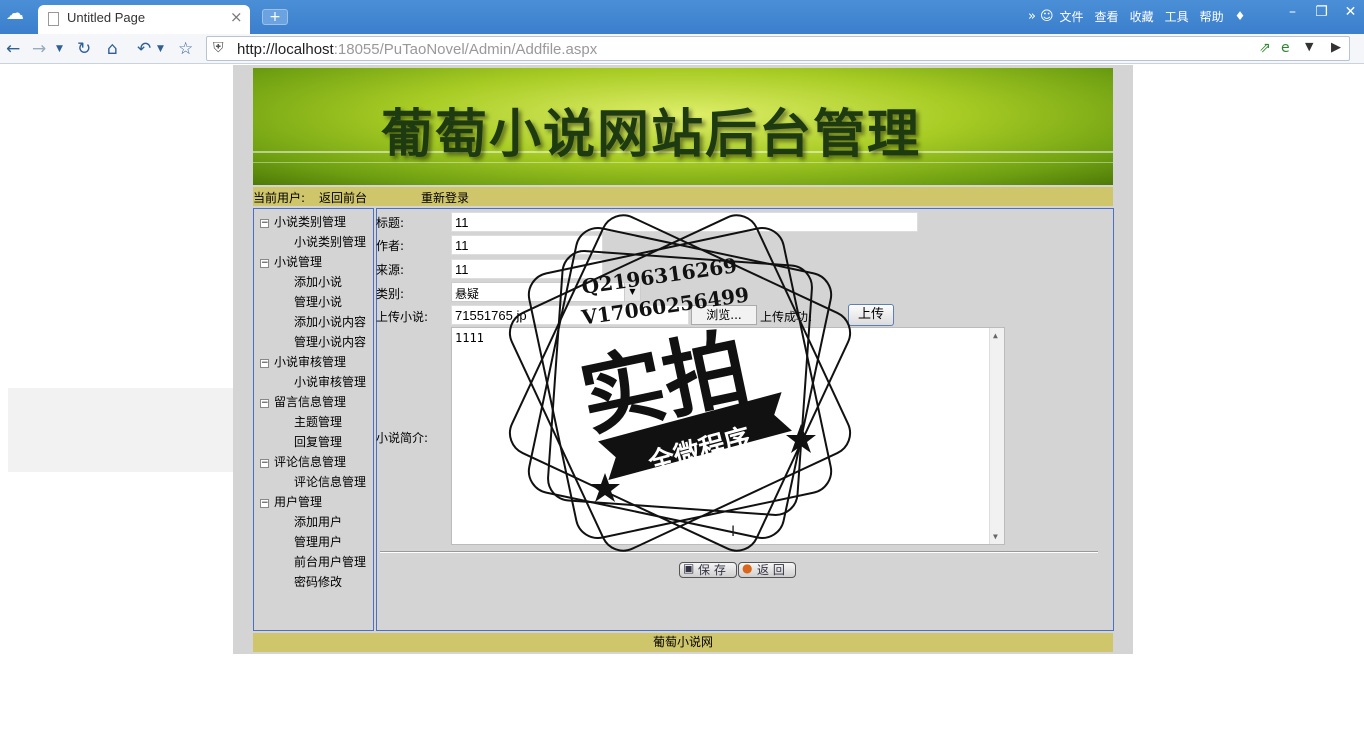  I want to click on tree-group-label: 小说类别管理, so click(310, 222).